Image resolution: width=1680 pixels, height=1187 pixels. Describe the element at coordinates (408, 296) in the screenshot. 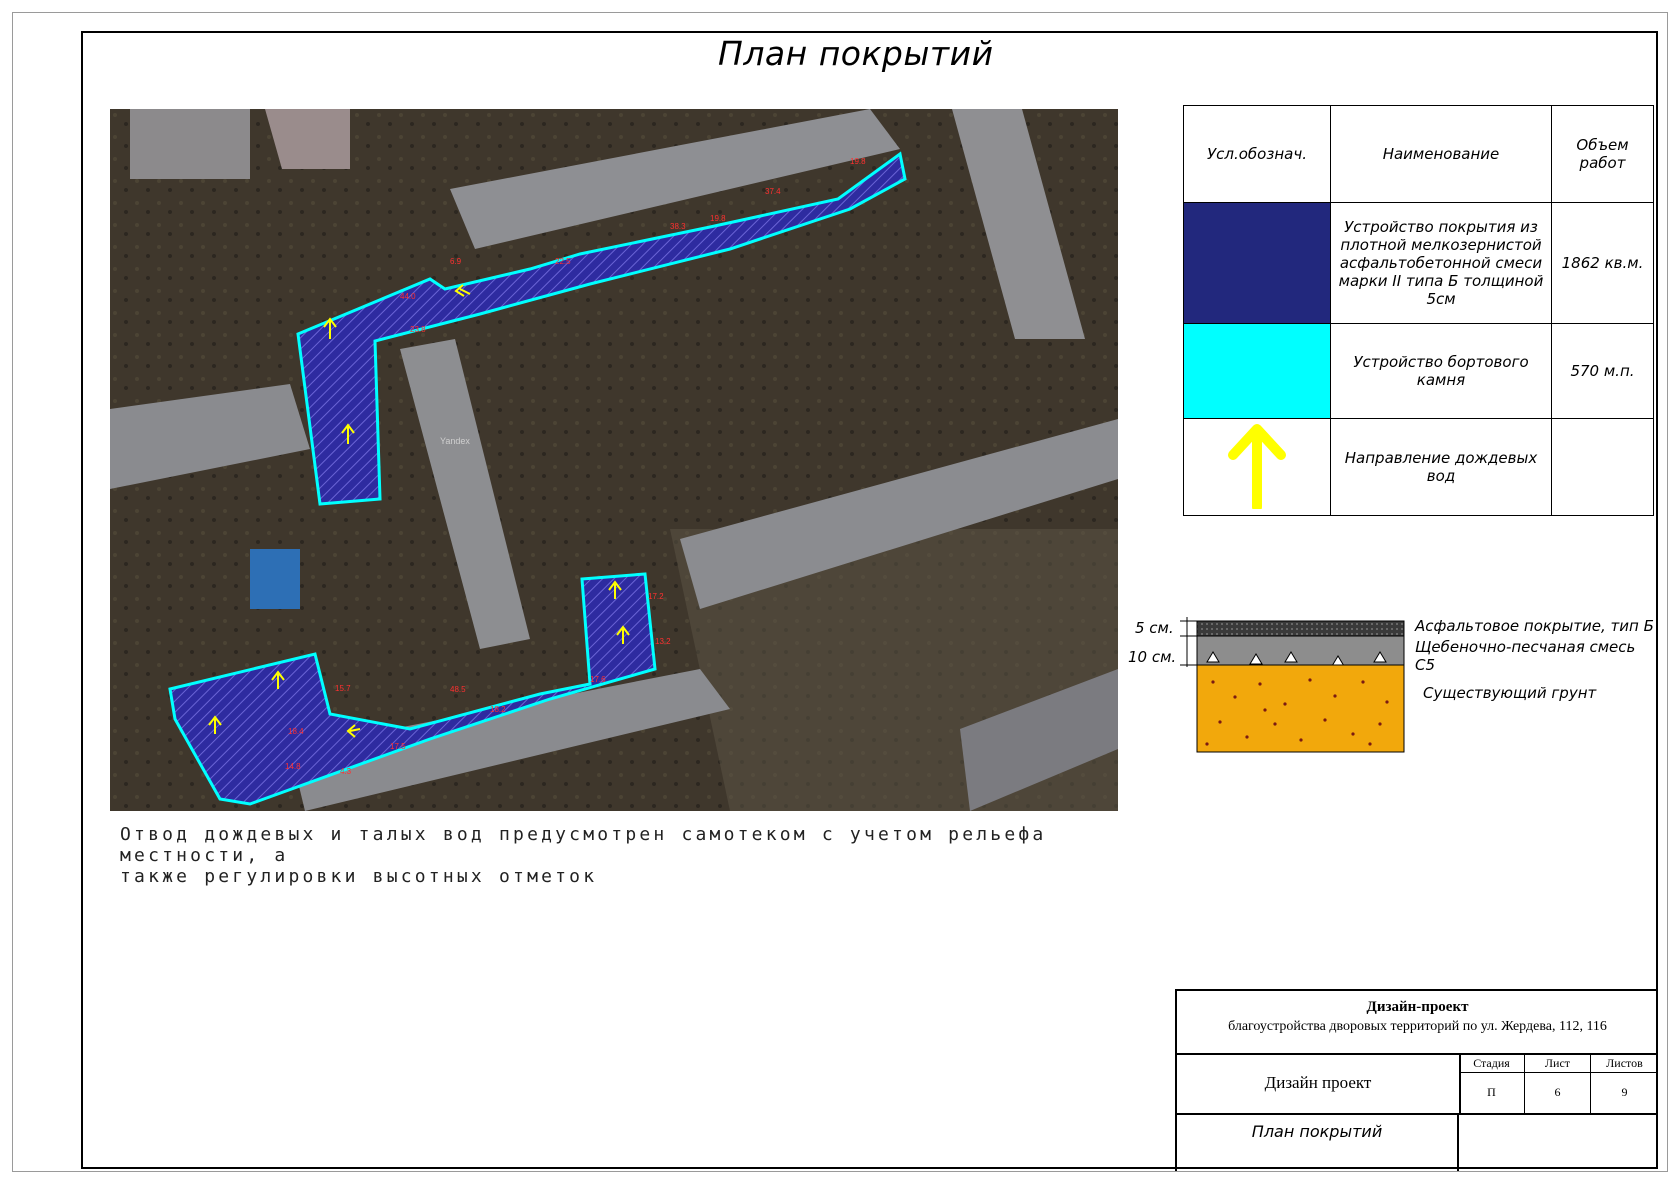

I see `dim-label: 44.0` at that location.